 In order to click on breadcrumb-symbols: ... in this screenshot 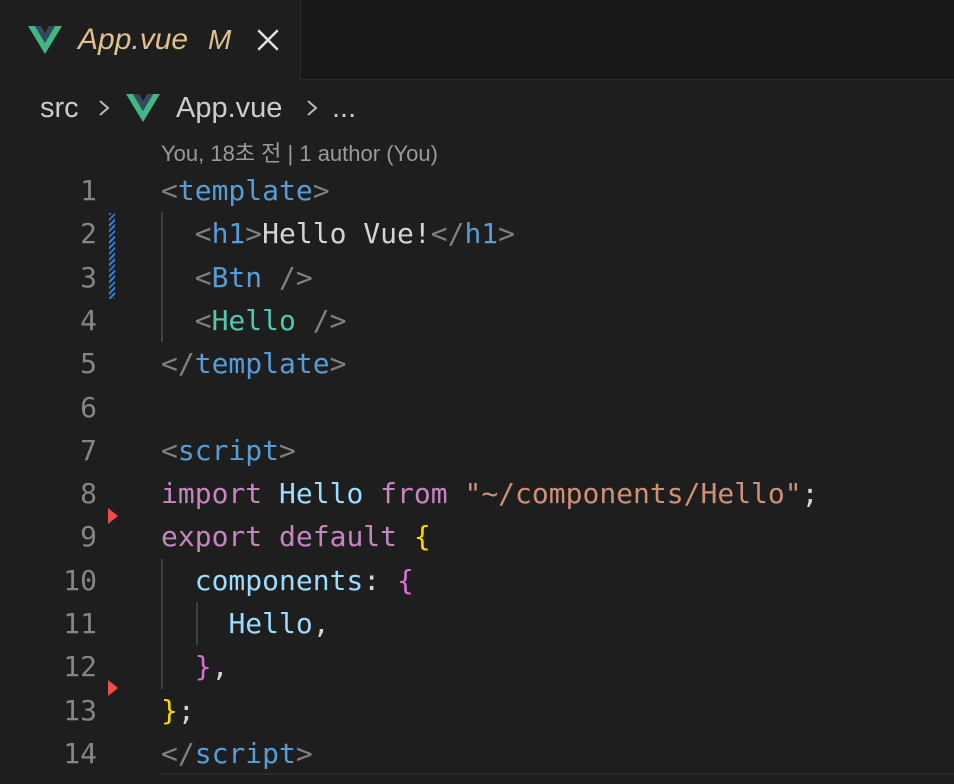, I will do `click(344, 108)`.